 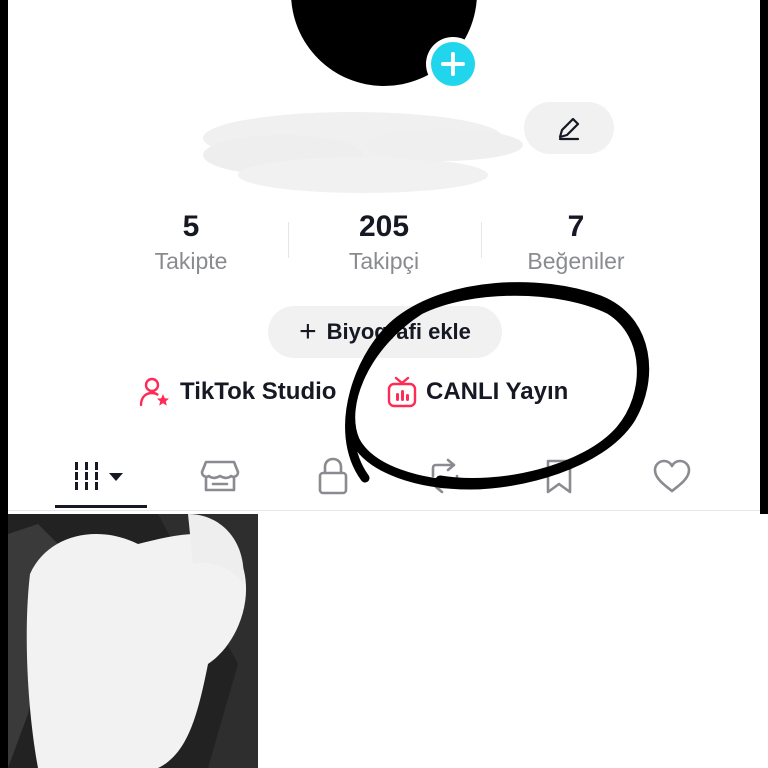 I want to click on add-avatar-button, so click(x=453, y=64).